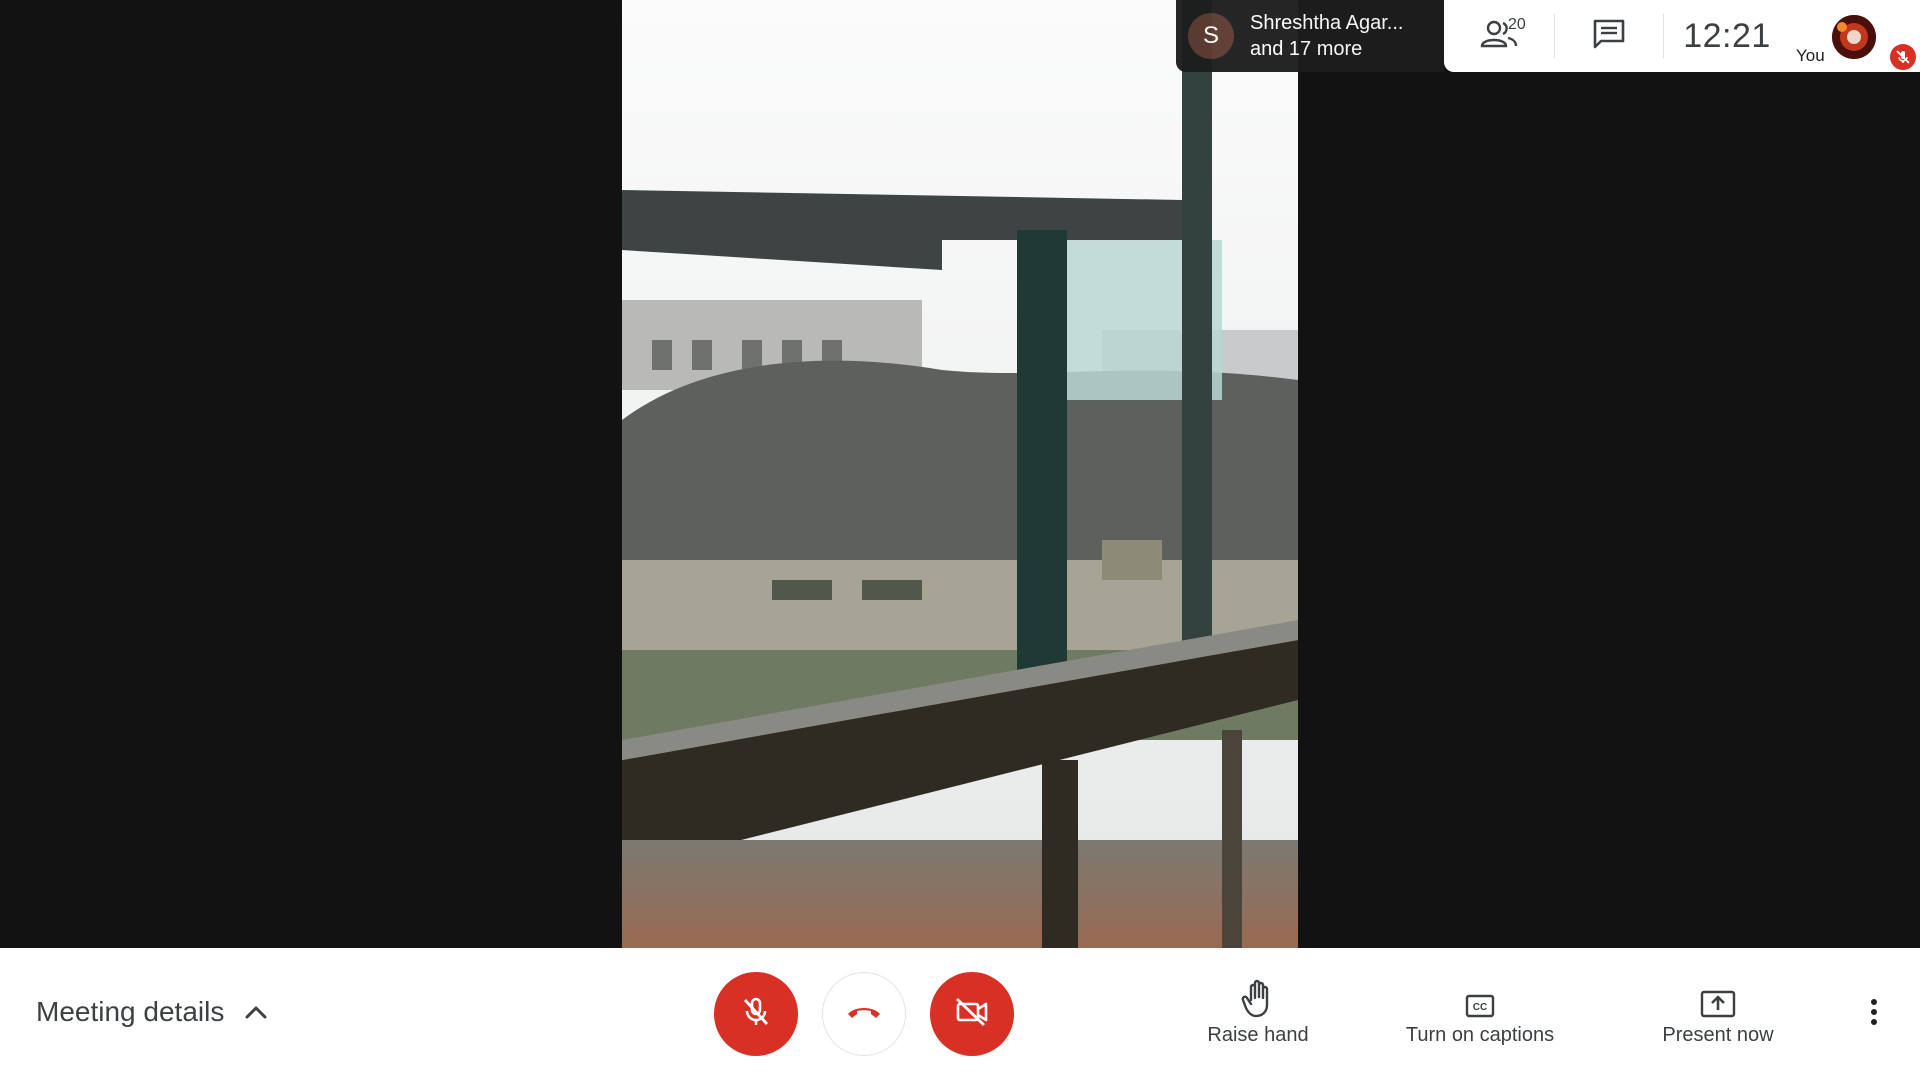 The height and width of the screenshot is (1080, 1920). I want to click on self-avatar, so click(1854, 37).